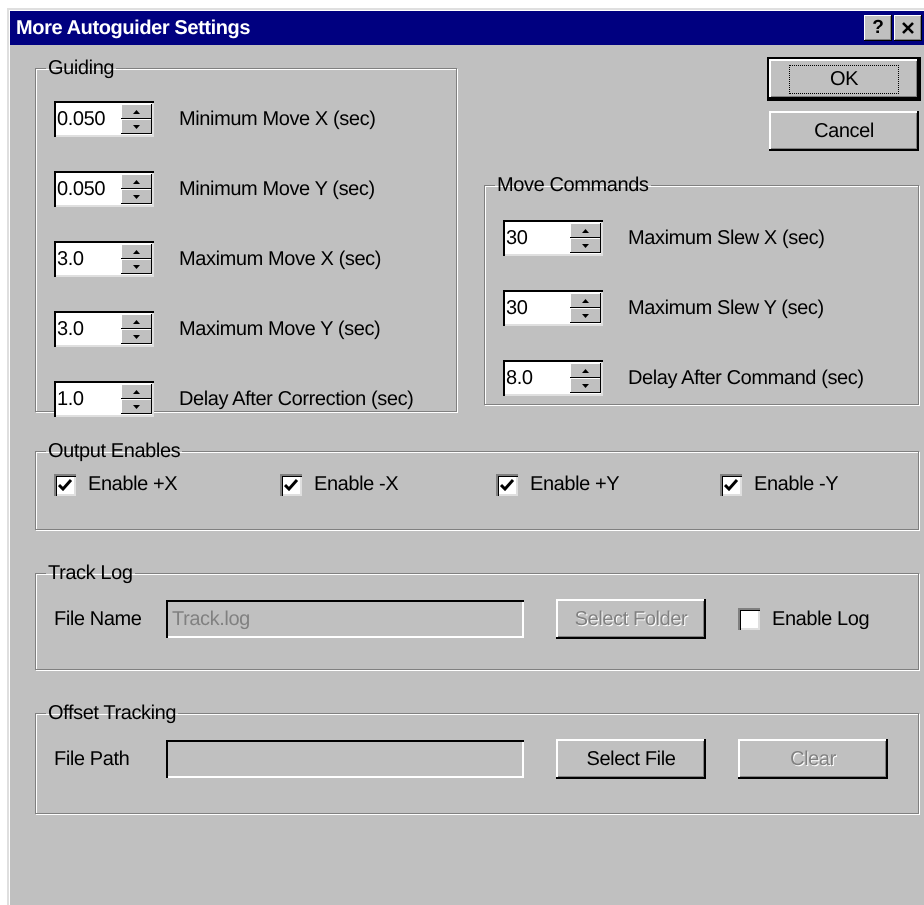 The width and height of the screenshot is (924, 905). I want to click on checkbox-label: Enable +X, so click(133, 484).